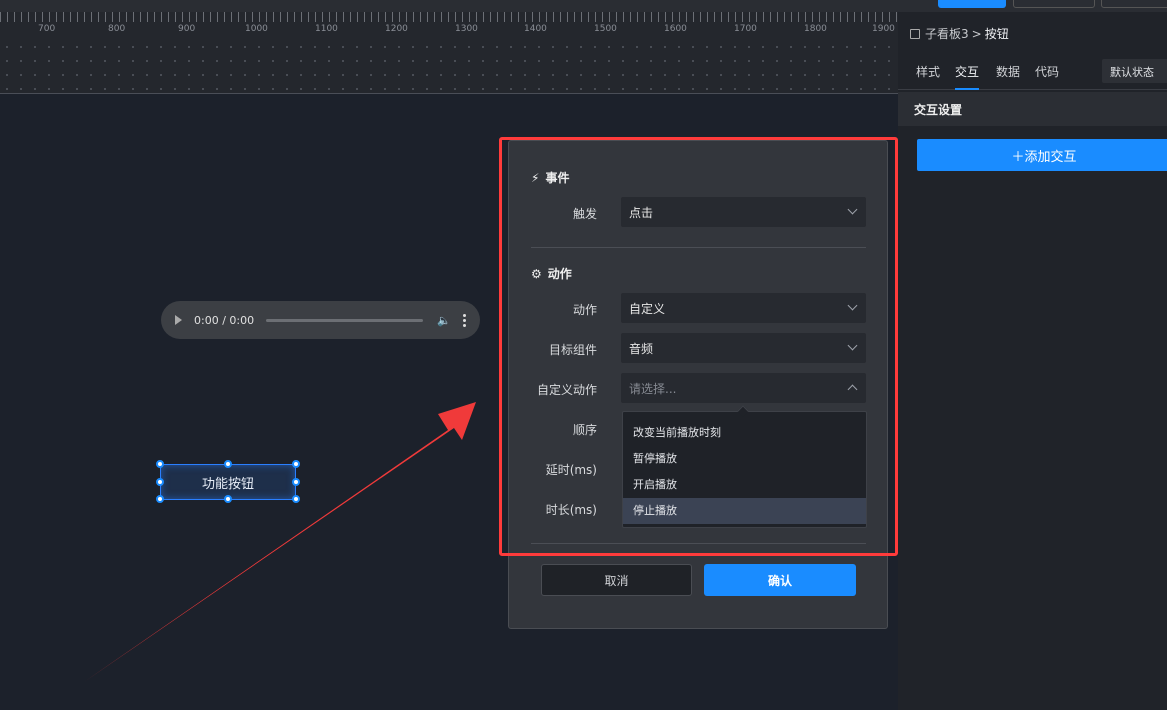 This screenshot has width=1167, height=710. What do you see at coordinates (256, 29) in the screenshot?
I see `ruler-label: 1000` at bounding box center [256, 29].